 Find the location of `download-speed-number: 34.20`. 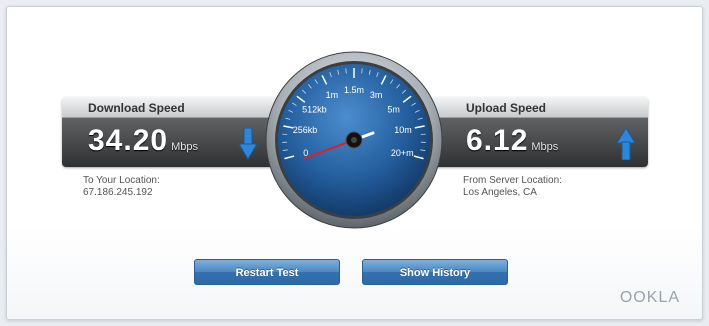

download-speed-number: 34.20 is located at coordinates (128, 140).